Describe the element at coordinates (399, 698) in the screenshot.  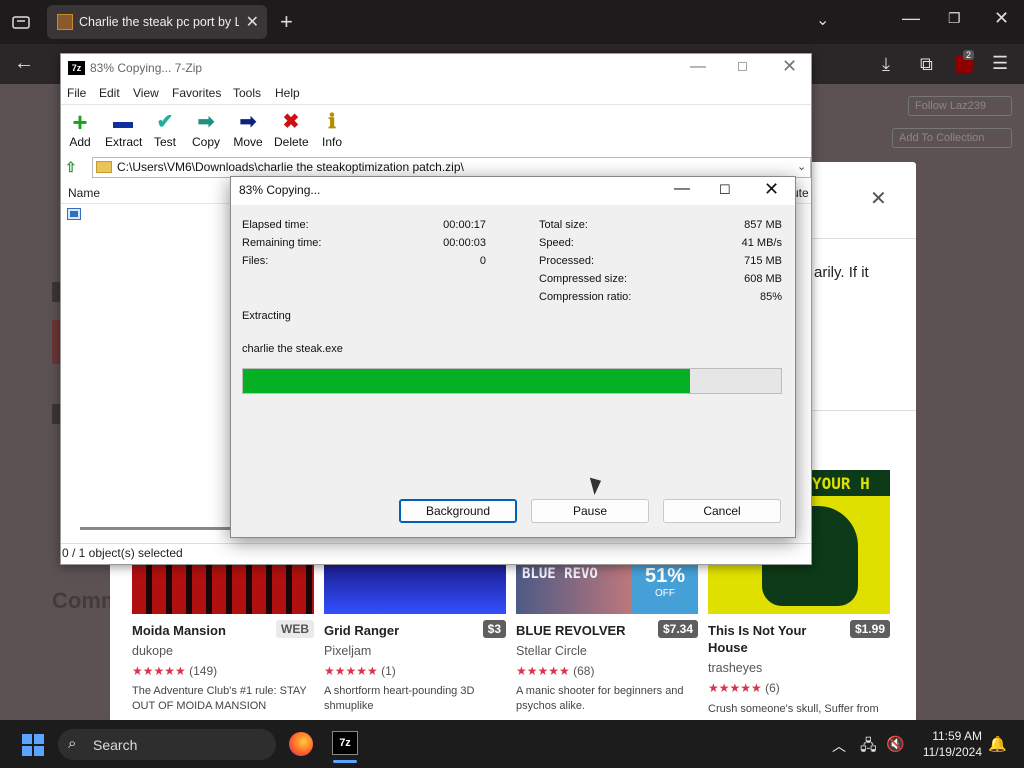
I see `game-description: A shortform heart-pounding 3D shmuplike` at that location.